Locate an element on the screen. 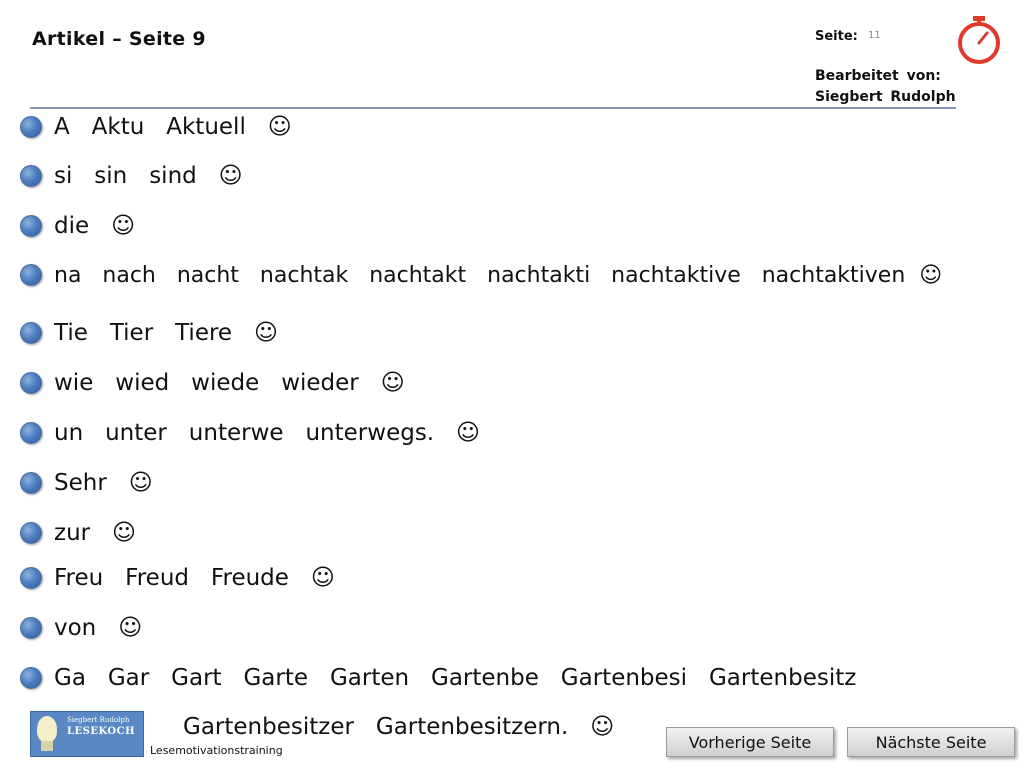 Image resolution: width=1024 pixels, height=768 pixels. page-number: 11 is located at coordinates (874, 35).